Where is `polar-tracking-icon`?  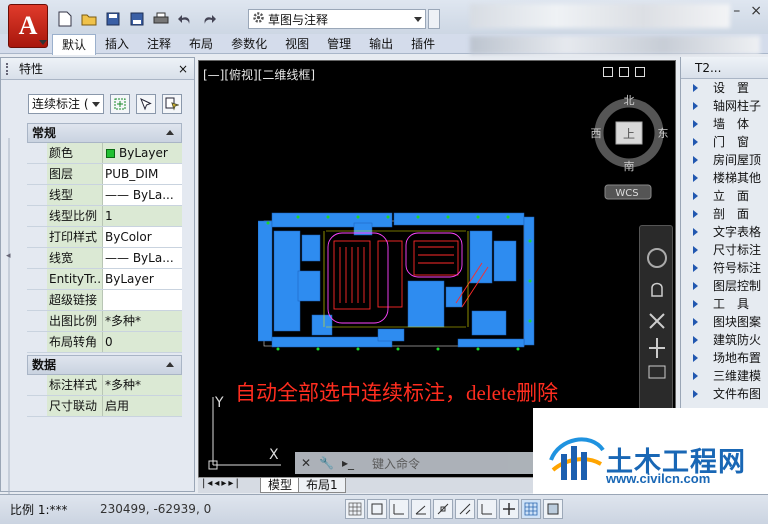 polar-tracking-icon is located at coordinates (421, 509).